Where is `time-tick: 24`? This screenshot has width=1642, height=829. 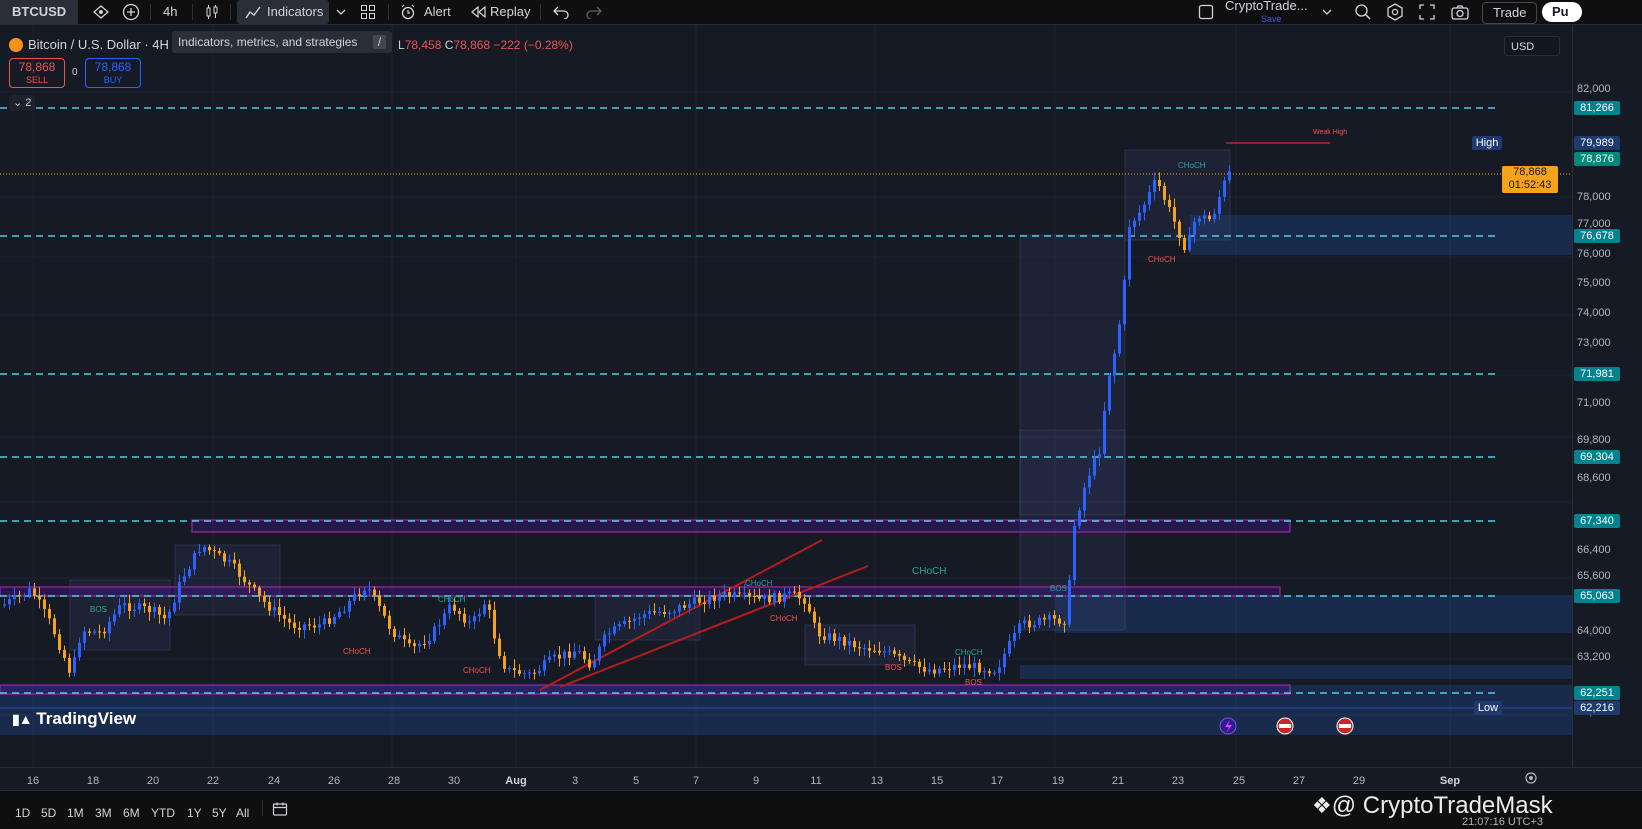
time-tick: 24 is located at coordinates (274, 781).